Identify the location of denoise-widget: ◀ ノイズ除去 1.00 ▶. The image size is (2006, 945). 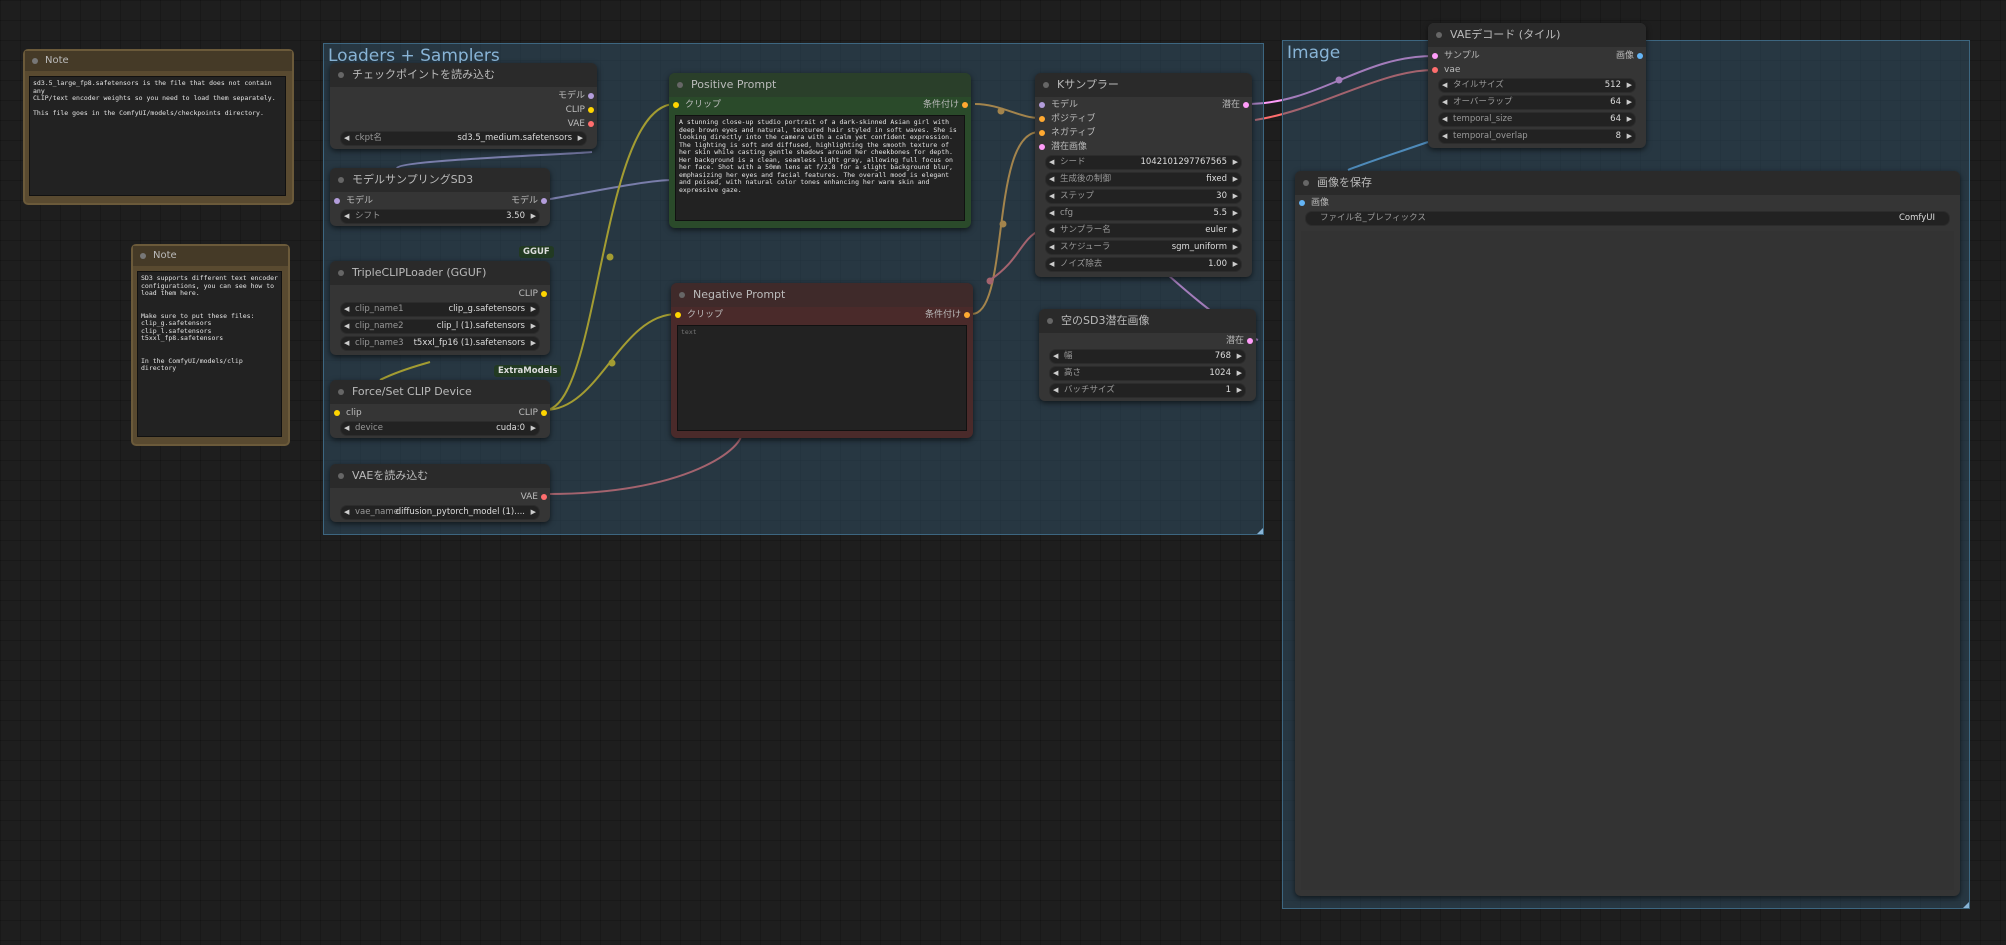
(1143, 264).